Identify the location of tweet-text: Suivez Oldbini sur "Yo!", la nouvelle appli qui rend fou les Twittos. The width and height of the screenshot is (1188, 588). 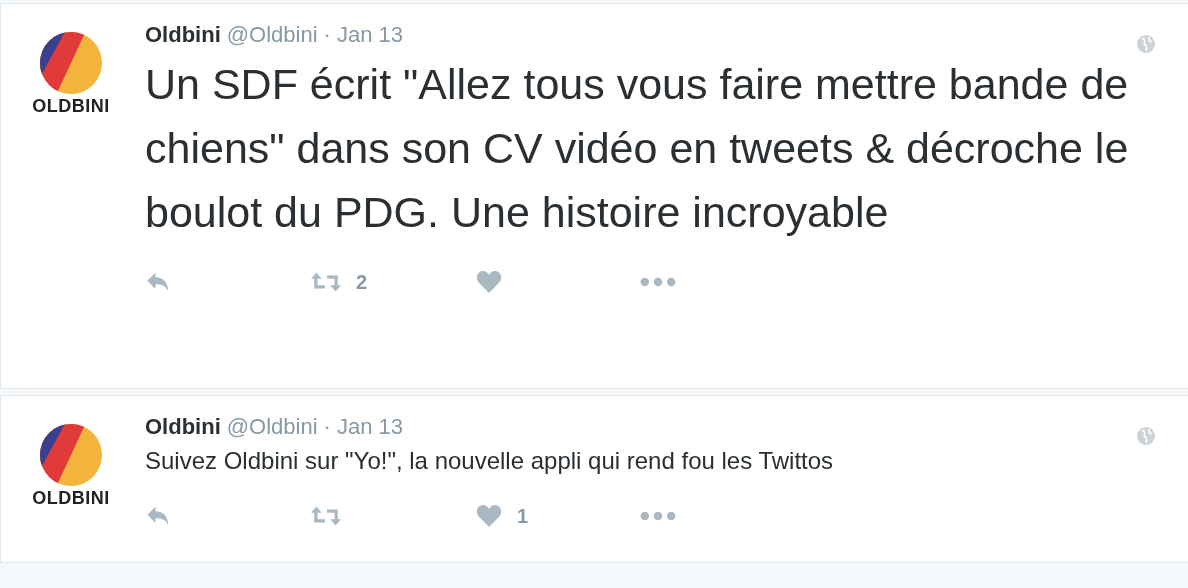
(490, 461).